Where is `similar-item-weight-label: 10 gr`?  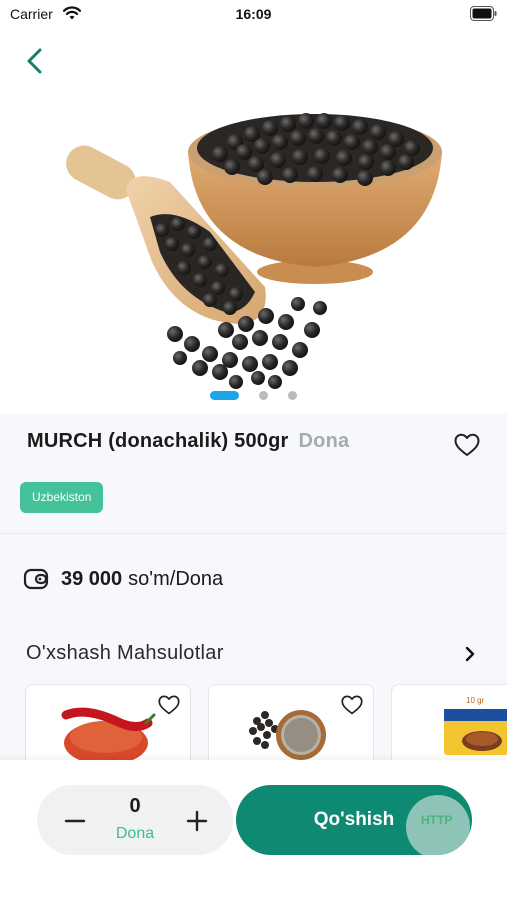 similar-item-weight-label: 10 gr is located at coordinates (475, 700).